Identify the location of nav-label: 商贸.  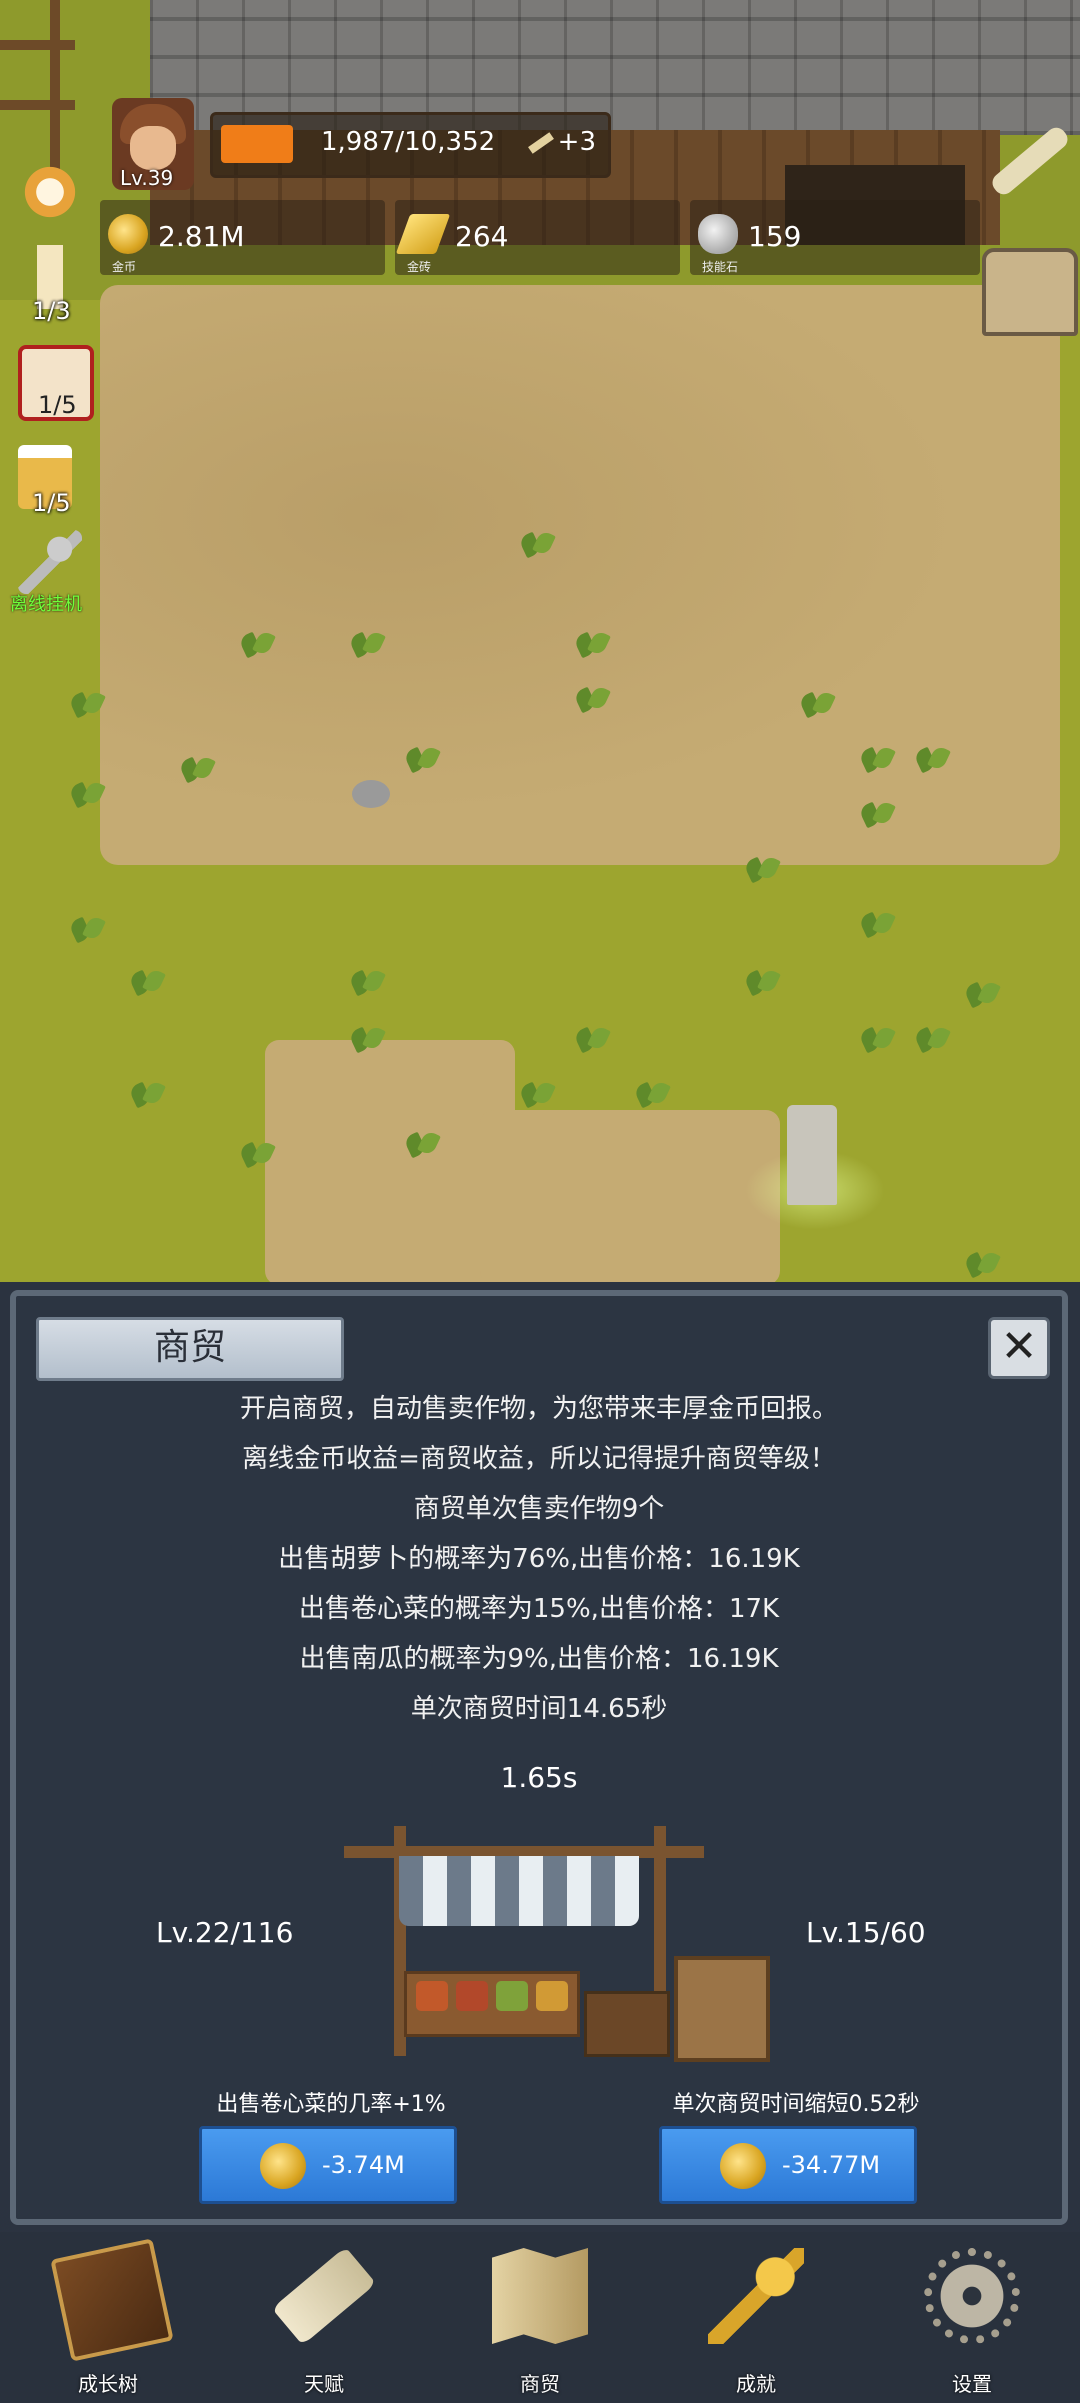
(540, 2384).